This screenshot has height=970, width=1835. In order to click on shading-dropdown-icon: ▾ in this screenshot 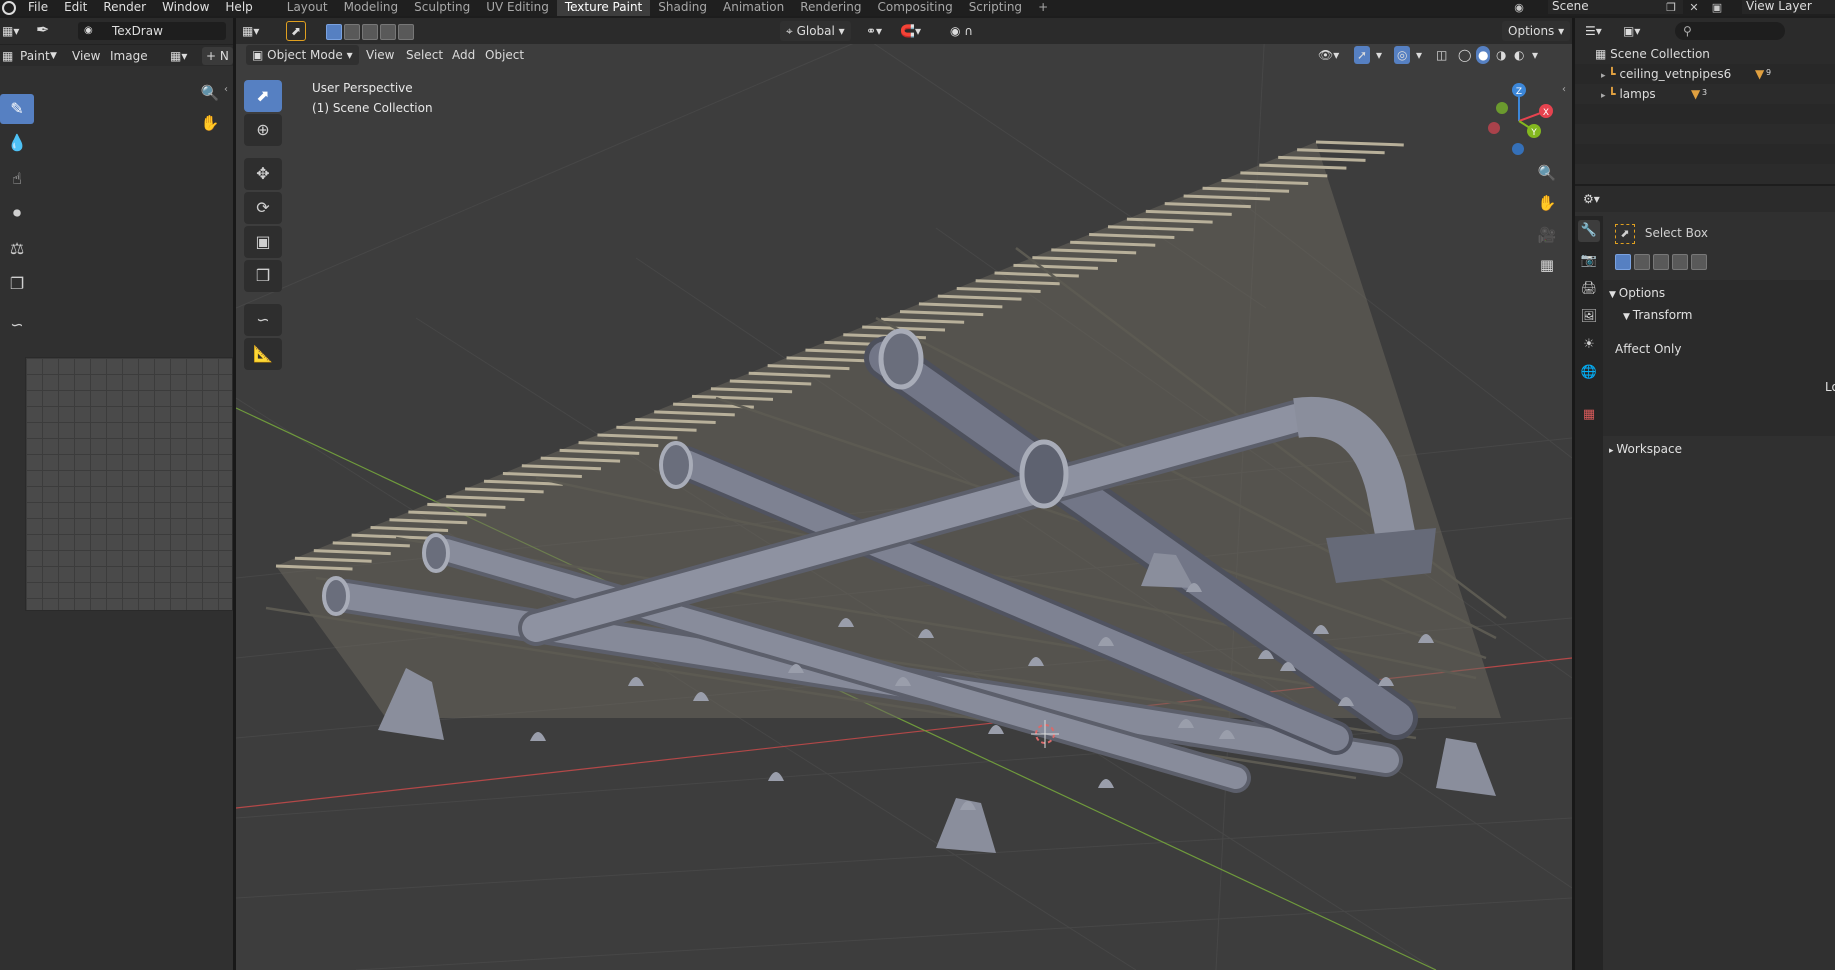, I will do `click(1535, 55)`.